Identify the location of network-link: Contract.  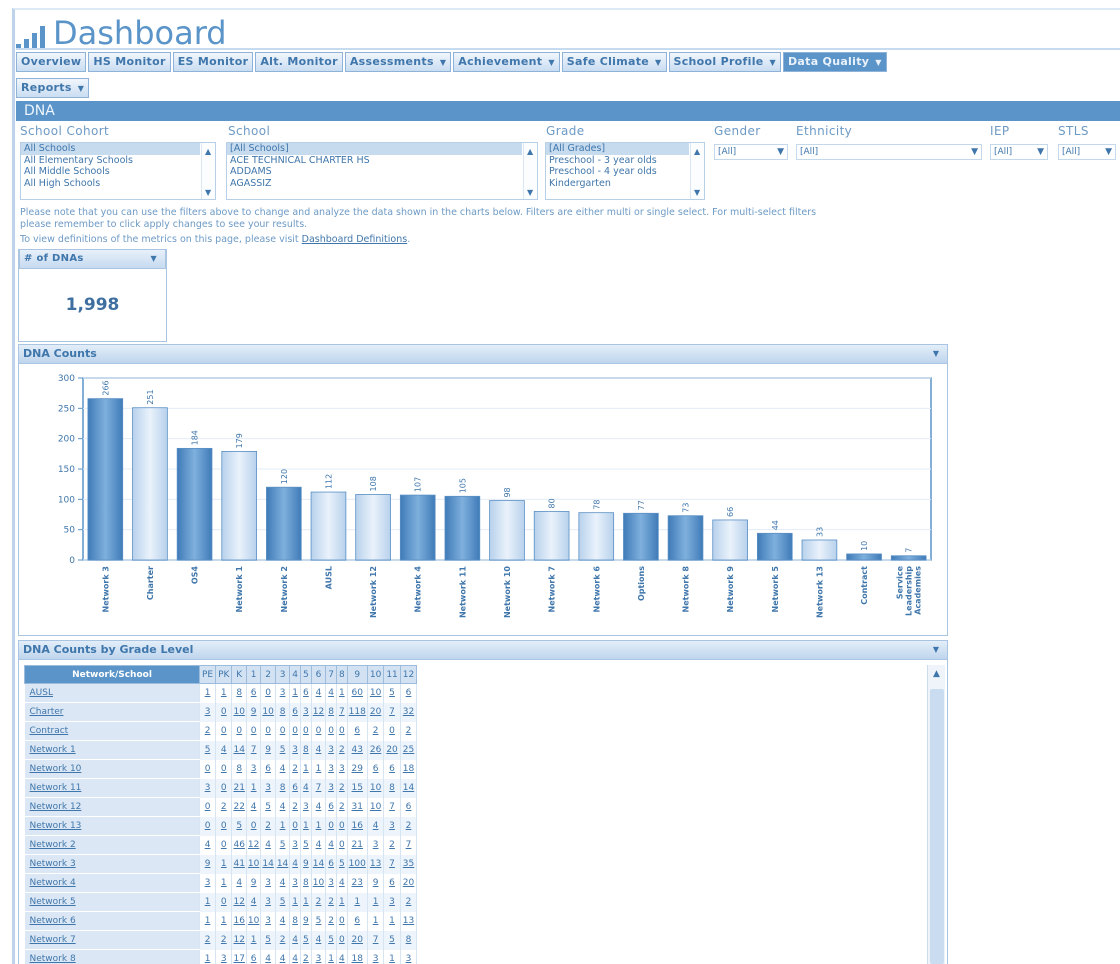
(112, 731).